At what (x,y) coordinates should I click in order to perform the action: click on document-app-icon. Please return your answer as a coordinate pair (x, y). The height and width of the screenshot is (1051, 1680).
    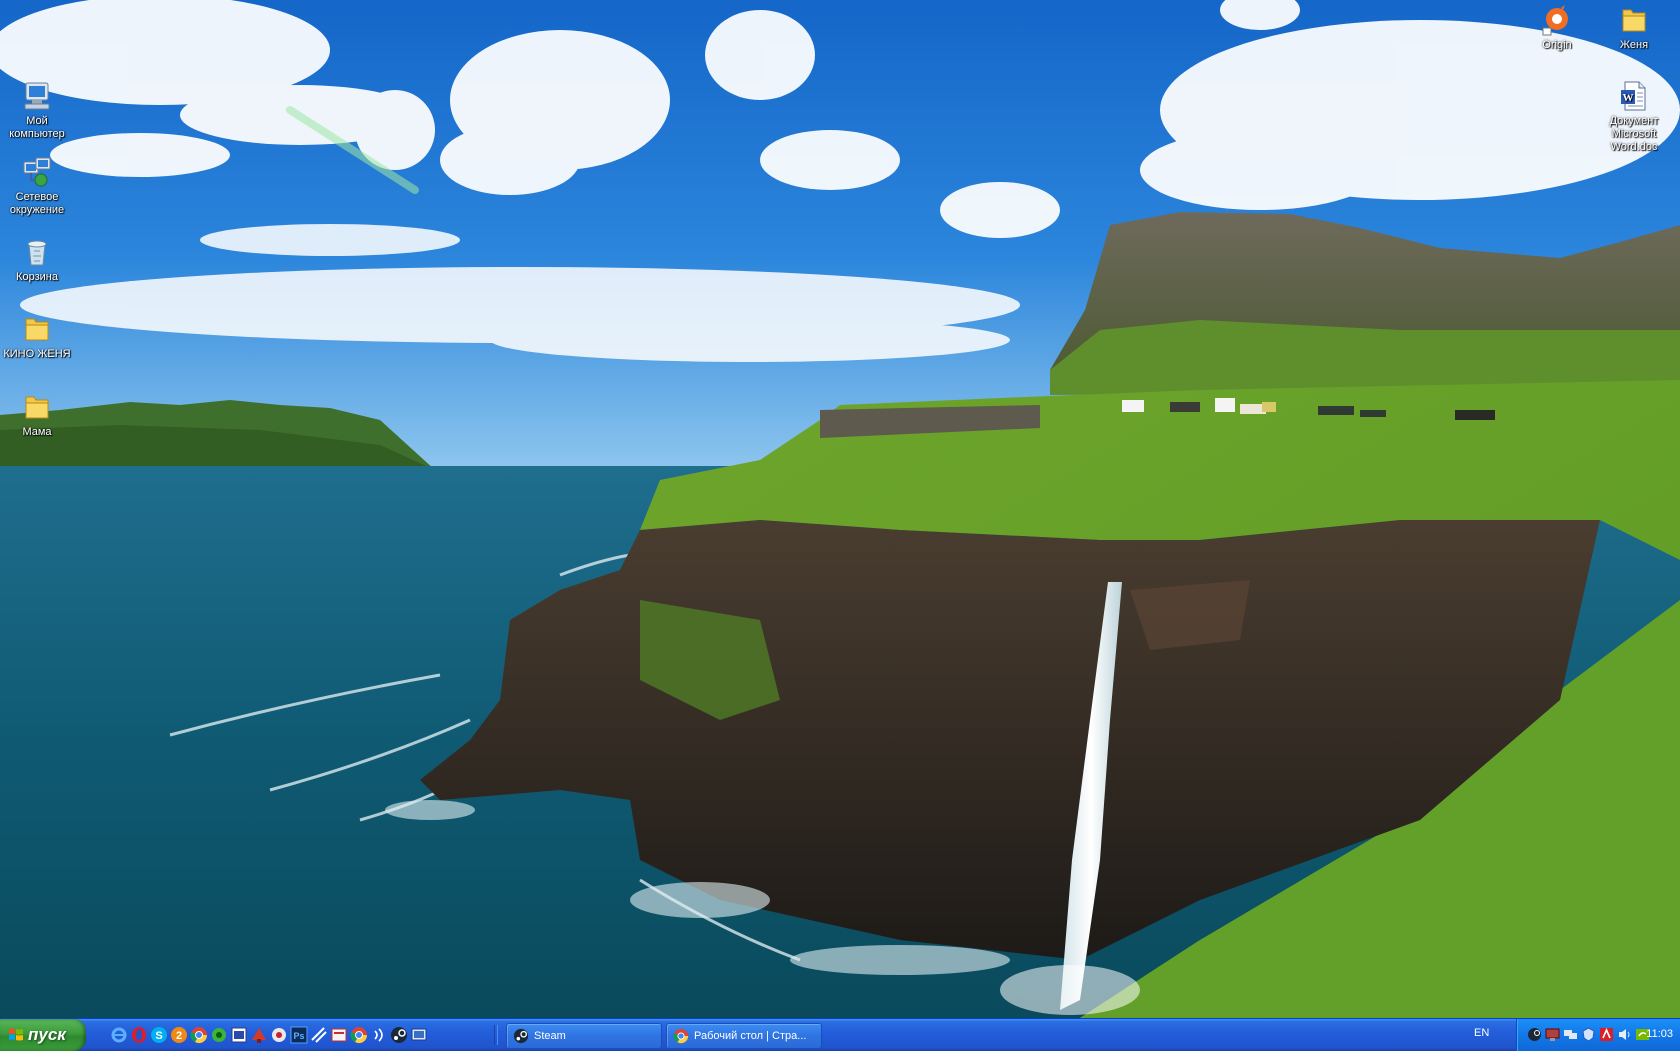
    Looking at the image, I should click on (339, 1035).